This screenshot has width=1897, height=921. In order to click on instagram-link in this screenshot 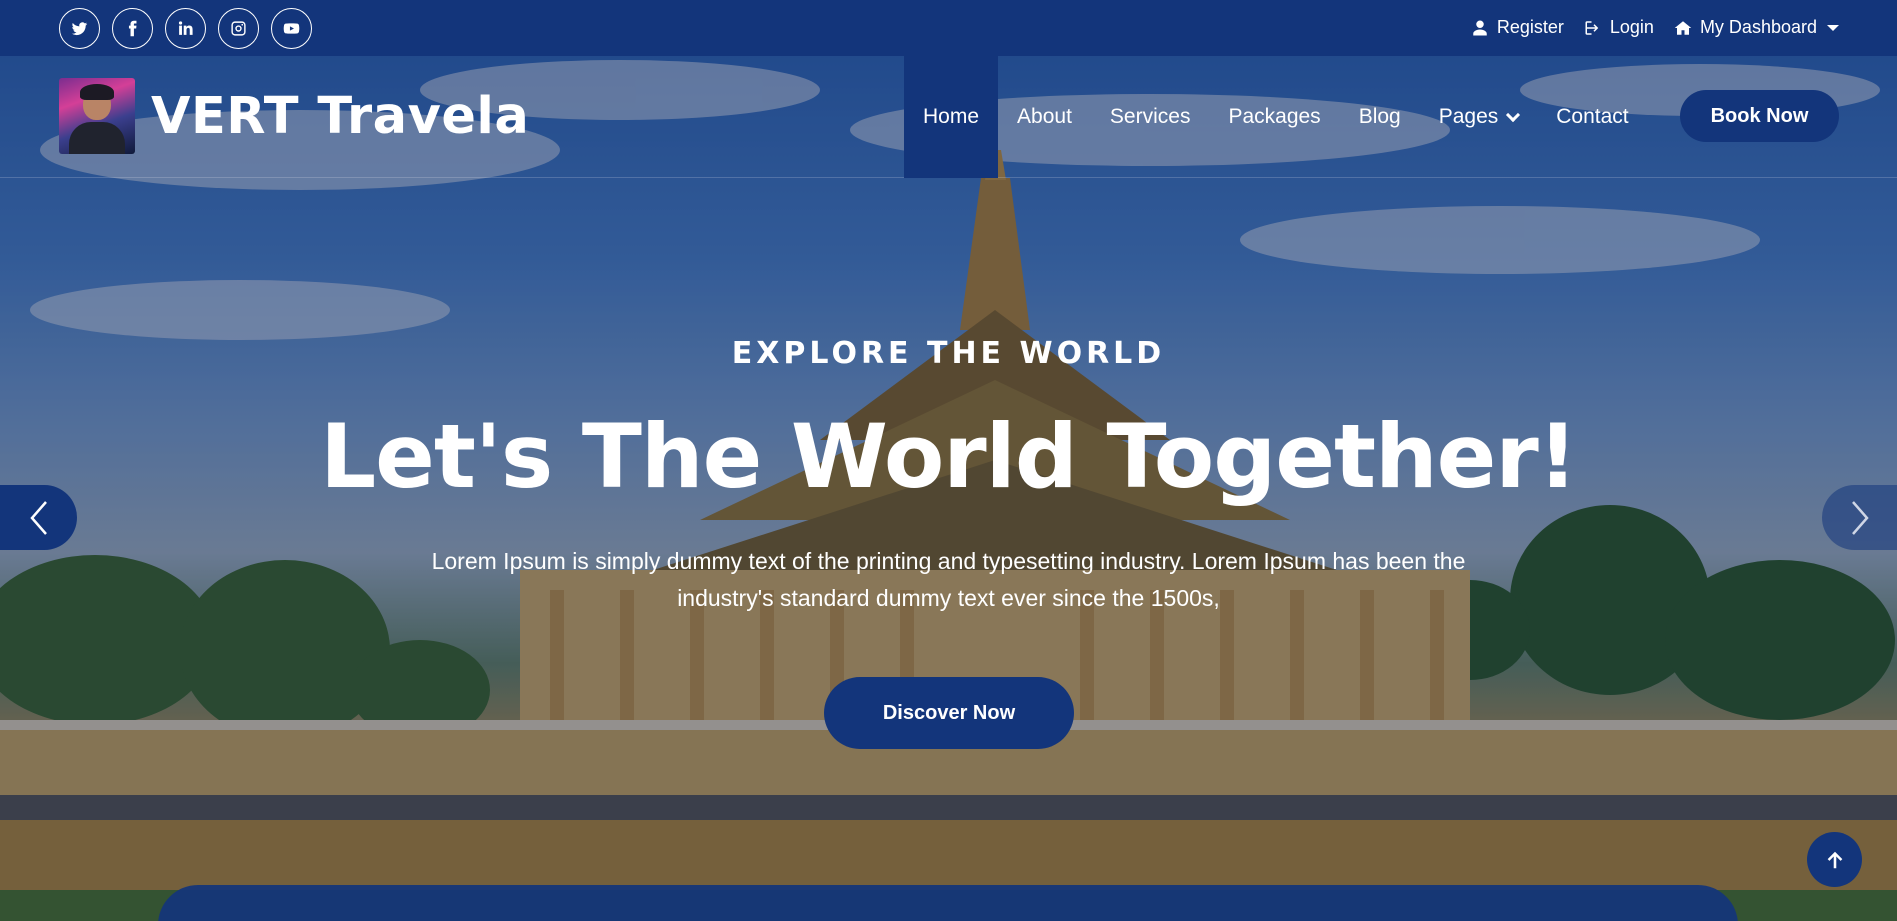, I will do `click(238, 28)`.